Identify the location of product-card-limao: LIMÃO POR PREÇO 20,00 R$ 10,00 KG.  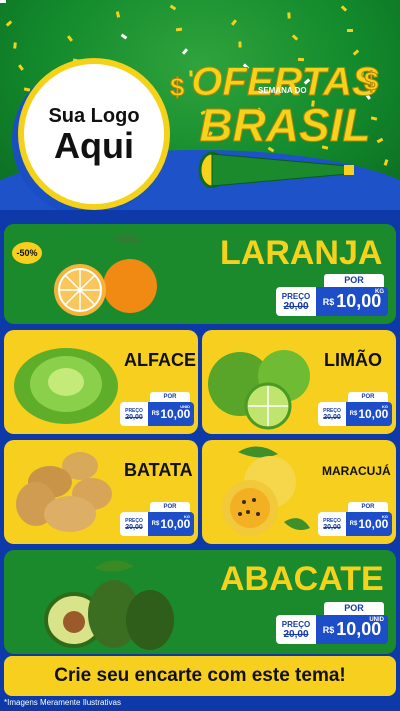
(299, 382).